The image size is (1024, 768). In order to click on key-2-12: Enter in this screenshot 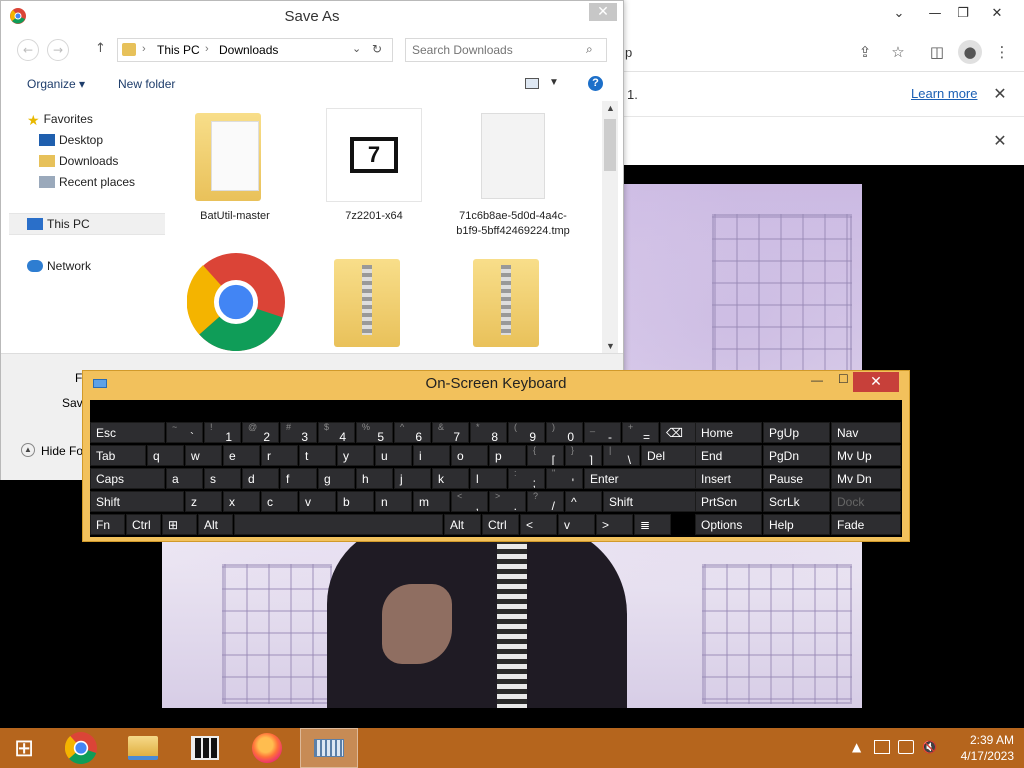, I will do `click(645, 478)`.